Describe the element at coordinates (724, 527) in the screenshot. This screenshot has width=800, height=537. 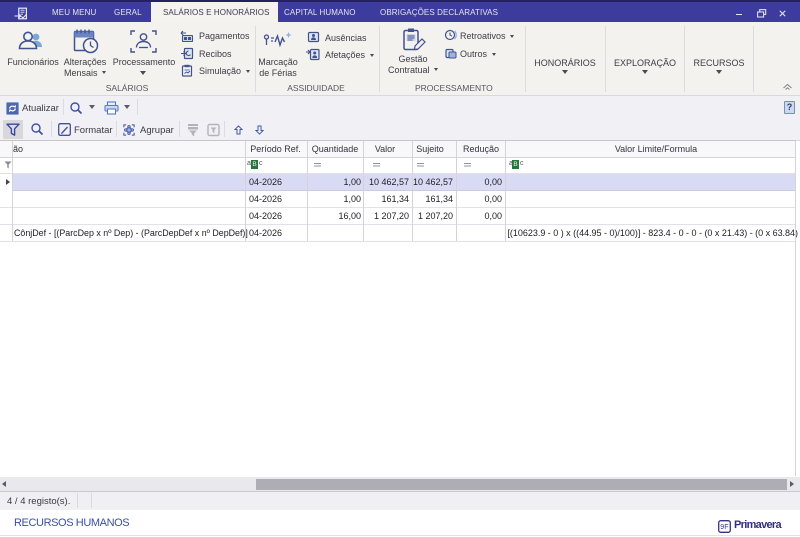
I see `svg-text: 9F` at that location.